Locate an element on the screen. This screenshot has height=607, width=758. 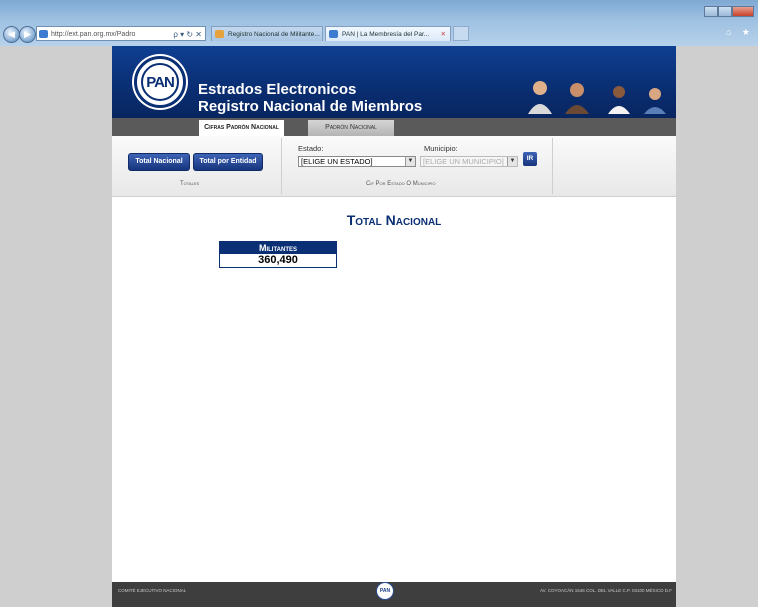
back-button: ◀ is located at coordinates (11, 34).